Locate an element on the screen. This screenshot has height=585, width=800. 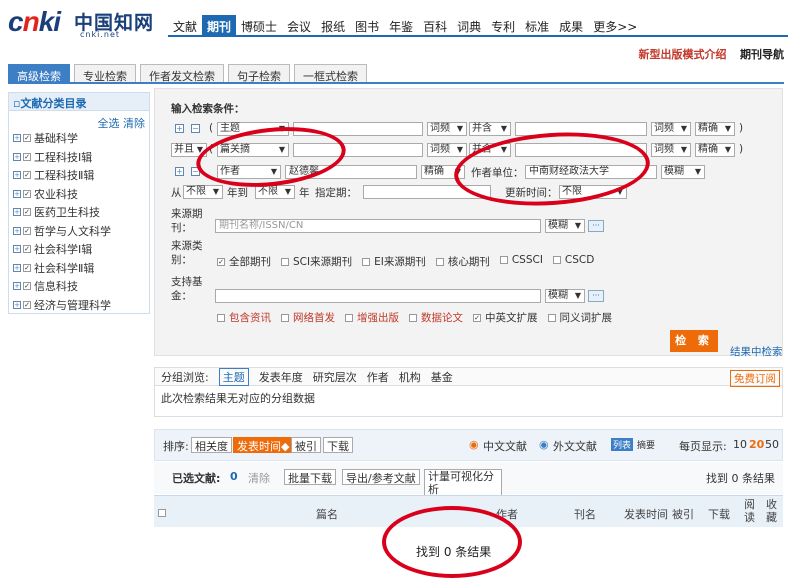
extension-option: 包含资讯 is located at coordinates (244, 317).